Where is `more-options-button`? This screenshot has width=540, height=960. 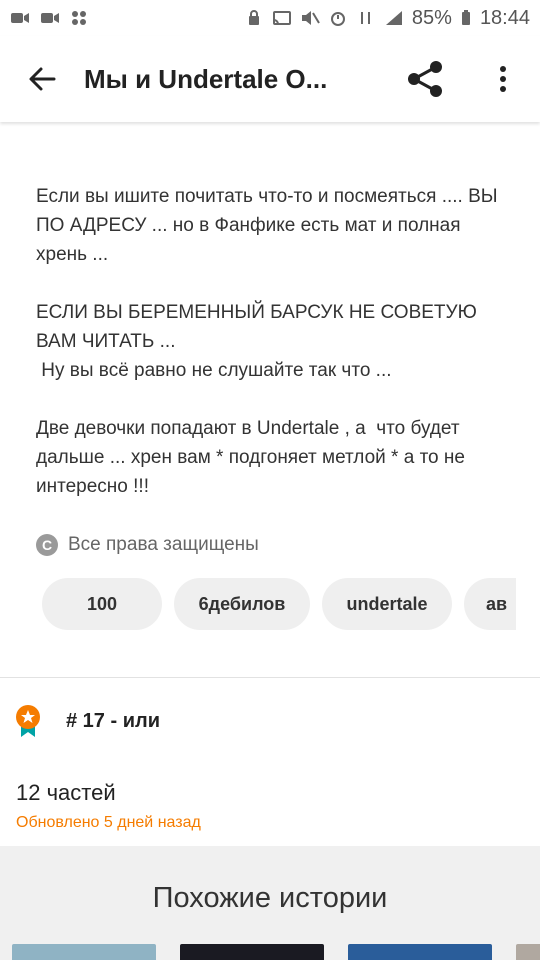 more-options-button is located at coordinates (503, 79).